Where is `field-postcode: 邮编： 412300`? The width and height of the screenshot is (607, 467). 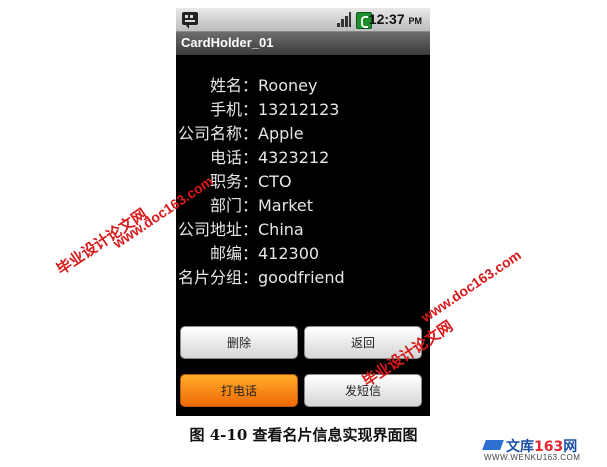 field-postcode: 邮编： 412300 is located at coordinates (303, 254).